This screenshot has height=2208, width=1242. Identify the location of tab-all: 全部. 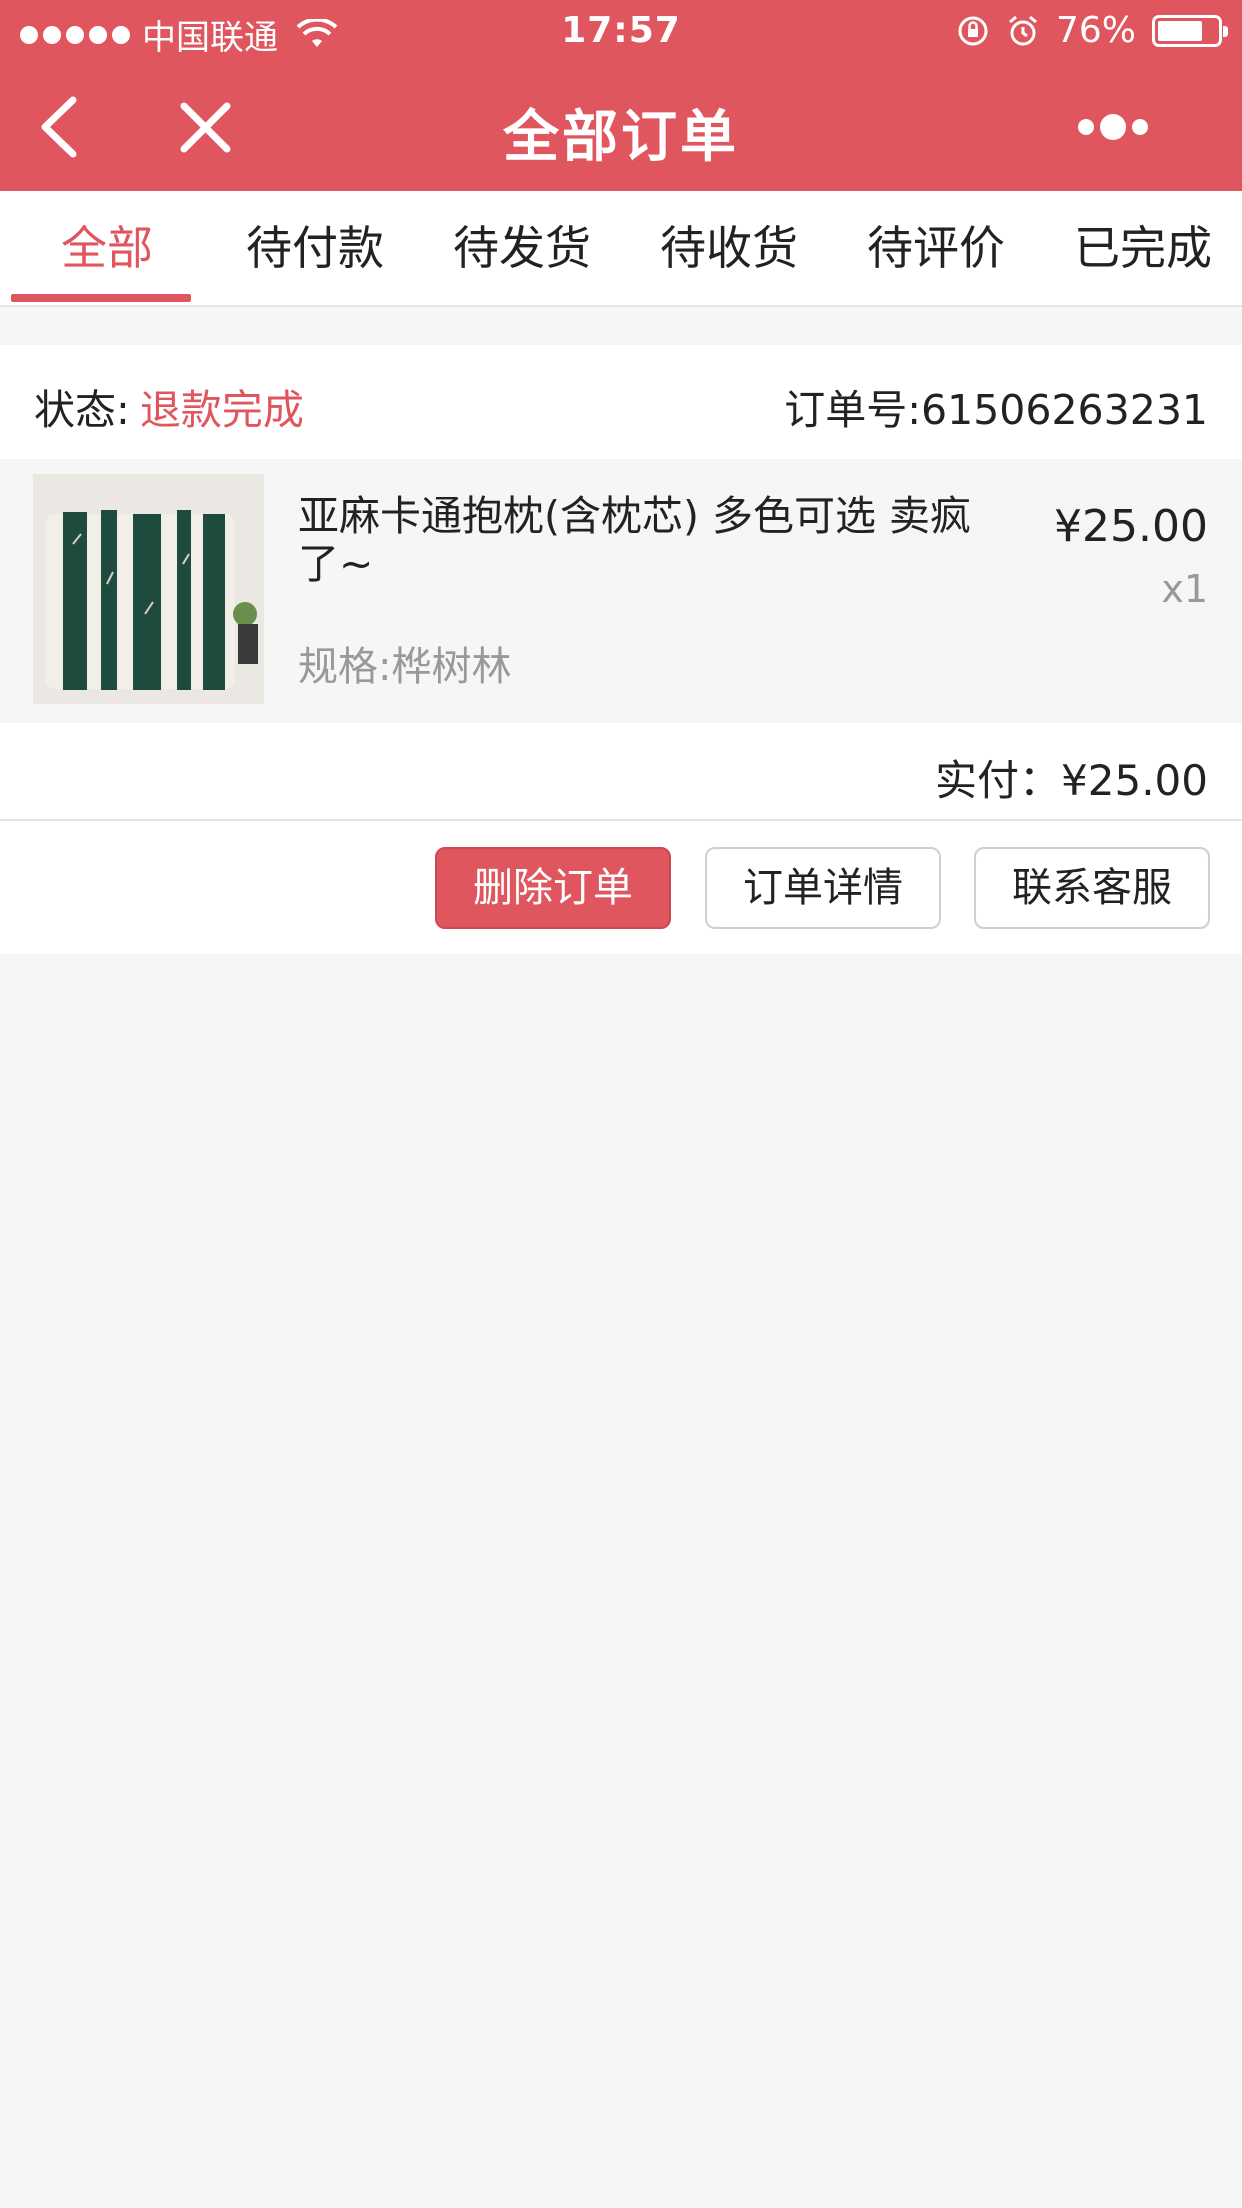
(107, 248).